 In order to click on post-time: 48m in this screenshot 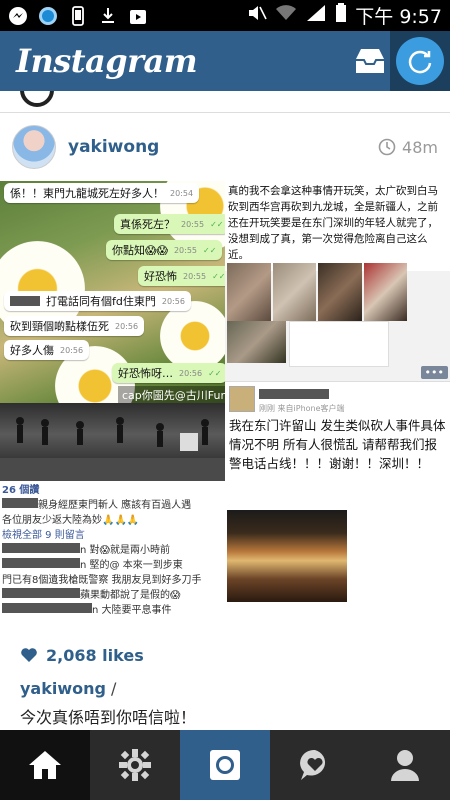, I will do `click(408, 147)`.